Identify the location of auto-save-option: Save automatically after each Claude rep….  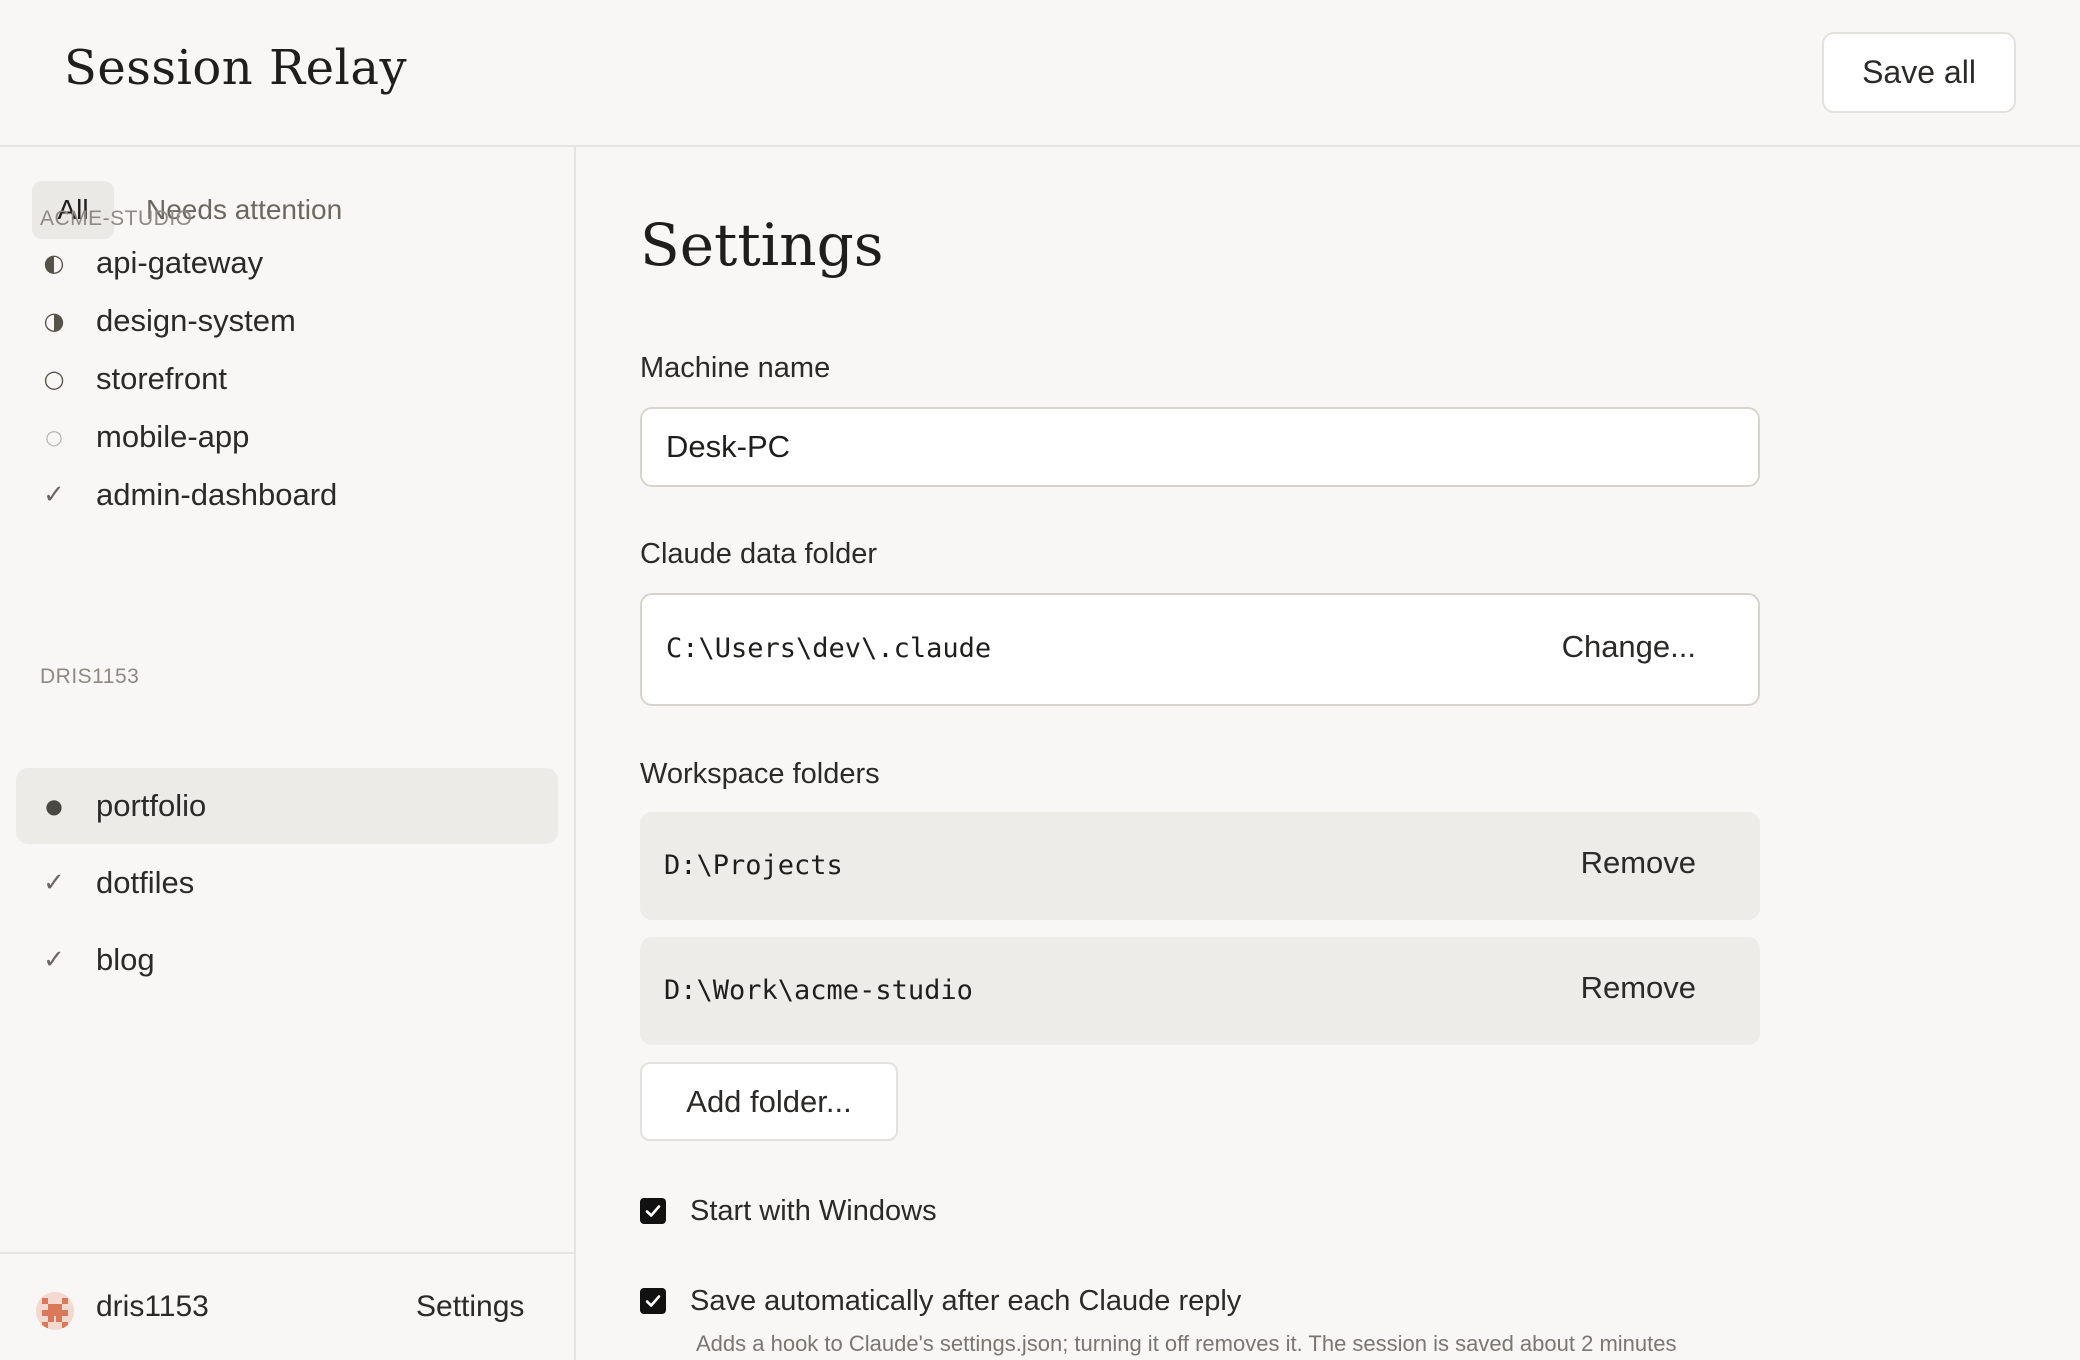
(940, 1301).